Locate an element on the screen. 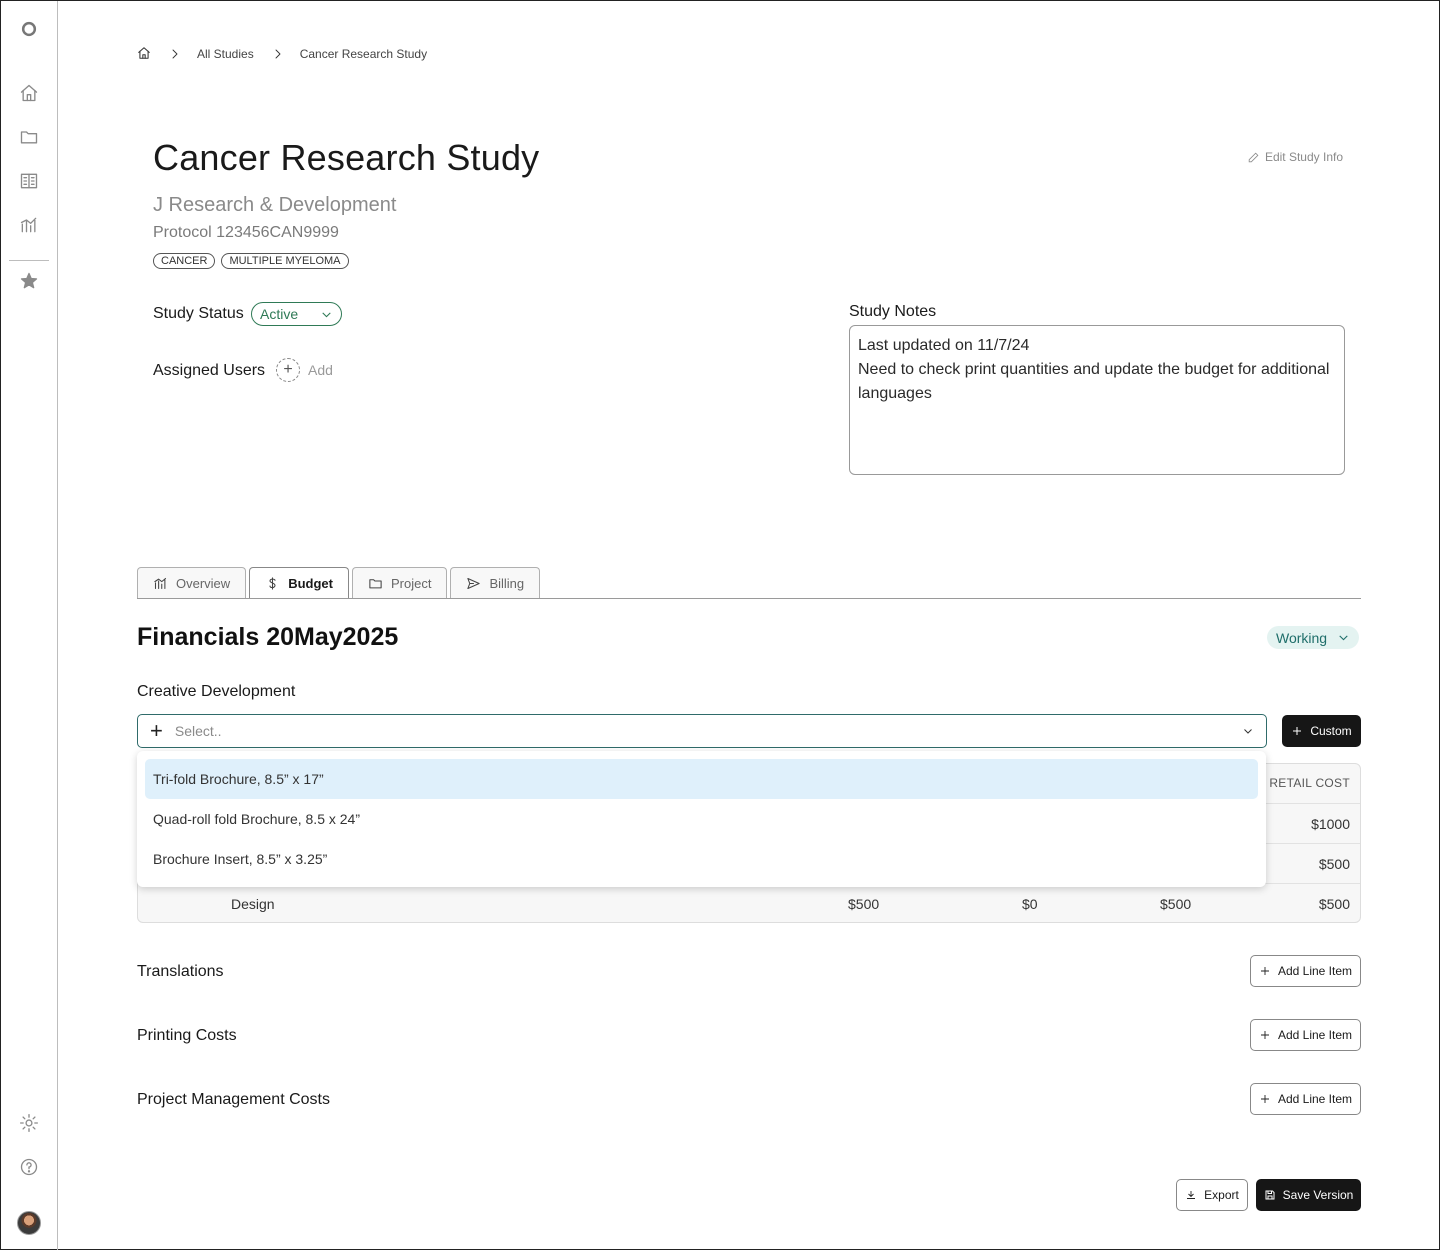 This screenshot has height=1250, width=1440. edit-study-info-button: Edit Study Info is located at coordinates (1295, 157).